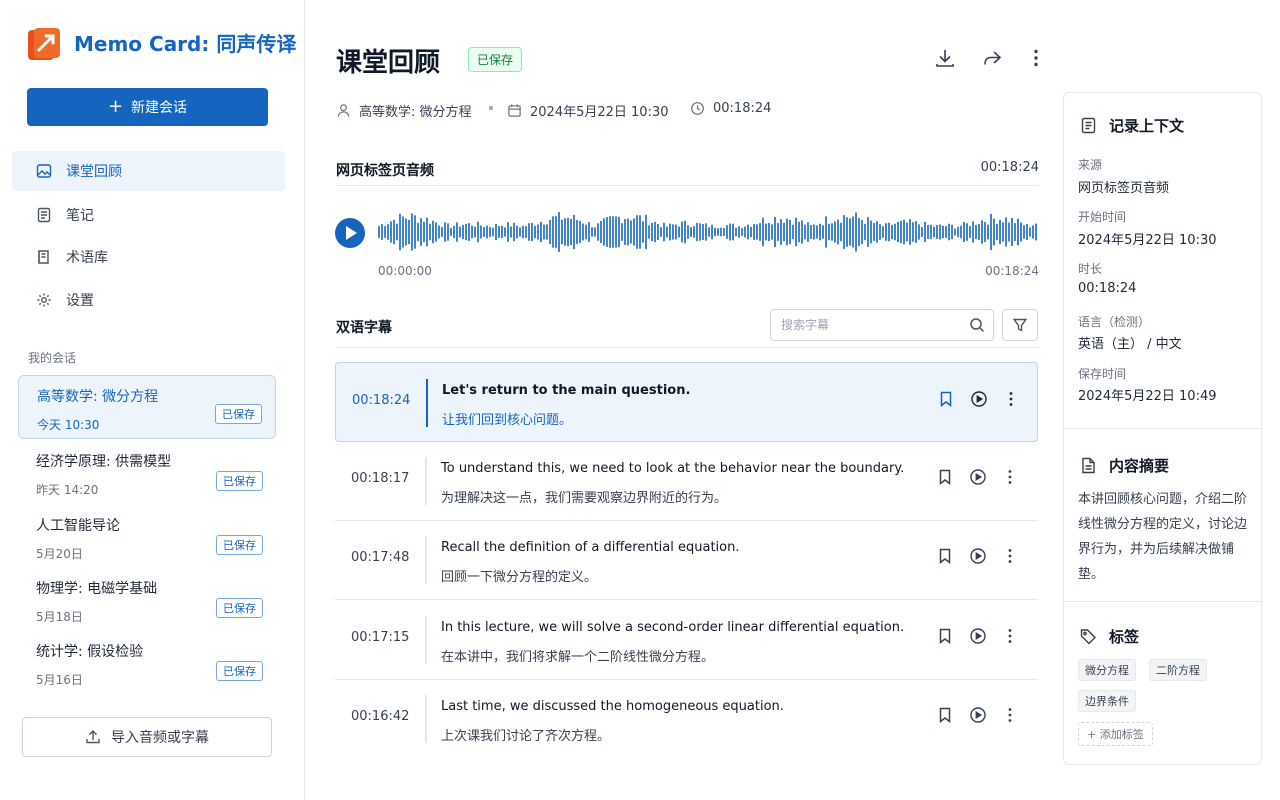 This screenshot has width=1280, height=800. What do you see at coordinates (148, 257) in the screenshot?
I see `nav-item-glossary: 术语库` at bounding box center [148, 257].